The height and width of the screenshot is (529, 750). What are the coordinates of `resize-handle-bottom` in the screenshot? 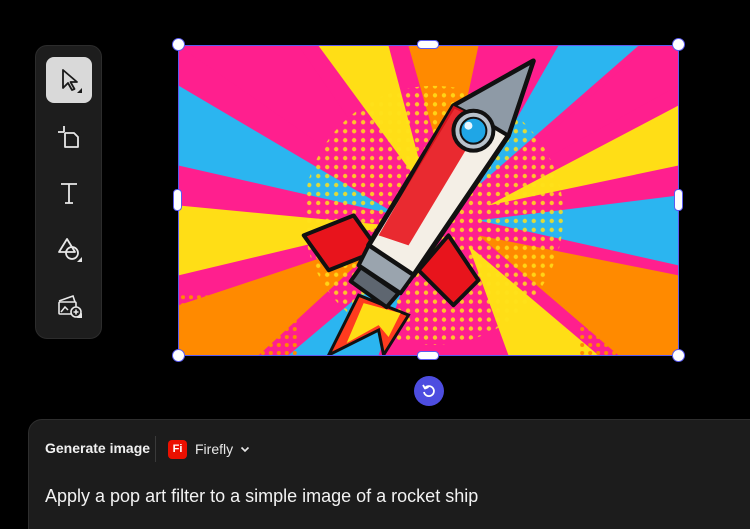 It's located at (428, 355).